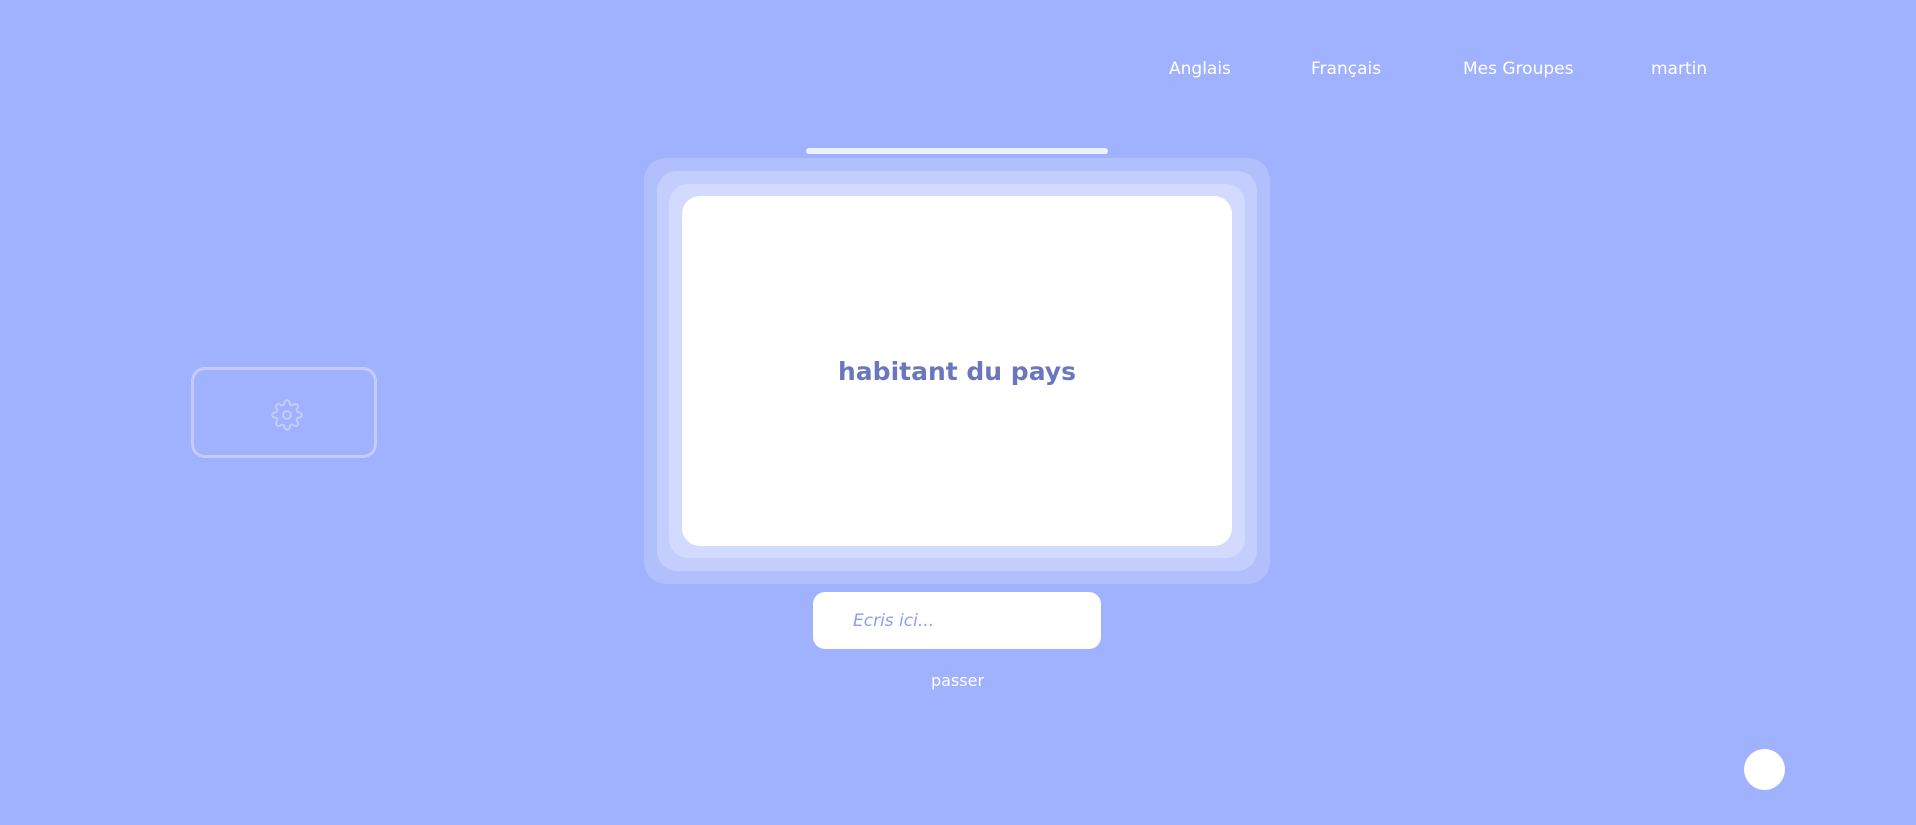  What do you see at coordinates (1518, 69) in the screenshot?
I see `nav-link-mes-groupes: Mes Groupes` at bounding box center [1518, 69].